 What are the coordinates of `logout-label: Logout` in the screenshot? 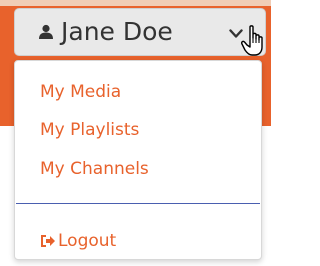 It's located at (87, 241).